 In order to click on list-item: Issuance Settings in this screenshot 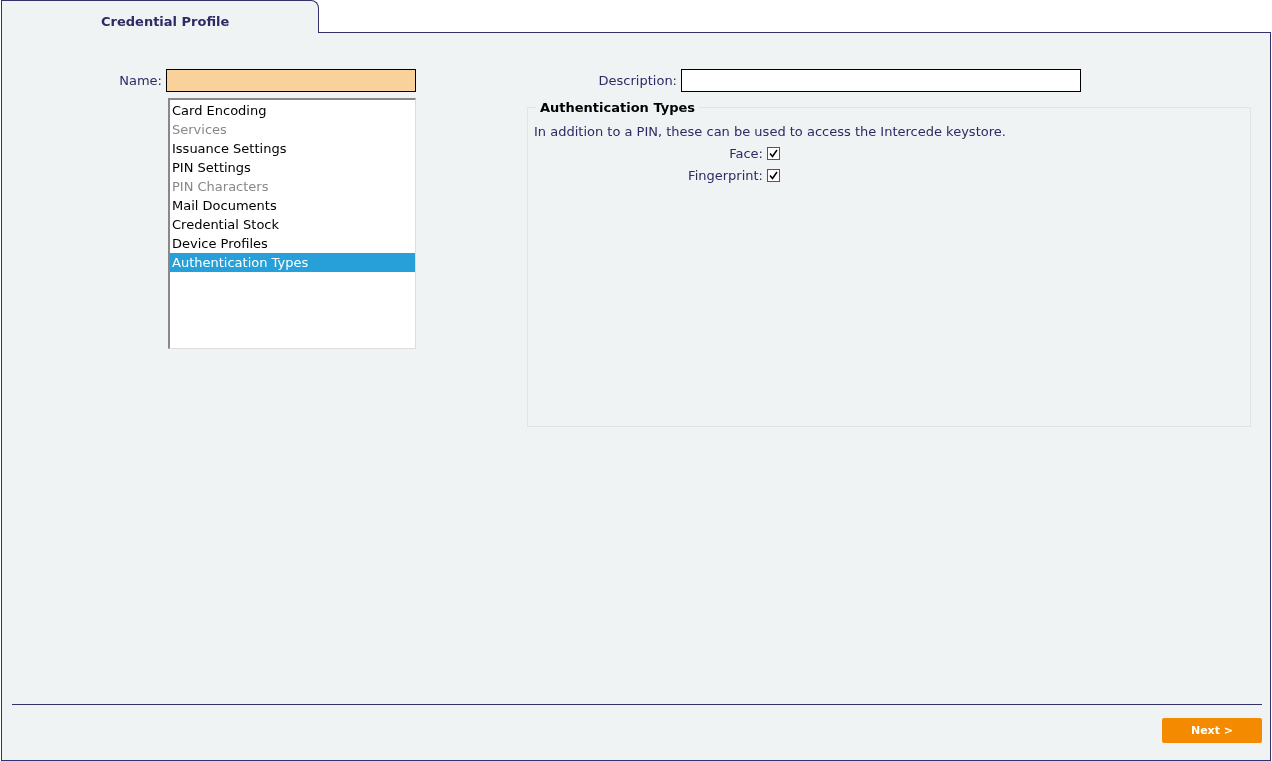, I will do `click(292, 148)`.